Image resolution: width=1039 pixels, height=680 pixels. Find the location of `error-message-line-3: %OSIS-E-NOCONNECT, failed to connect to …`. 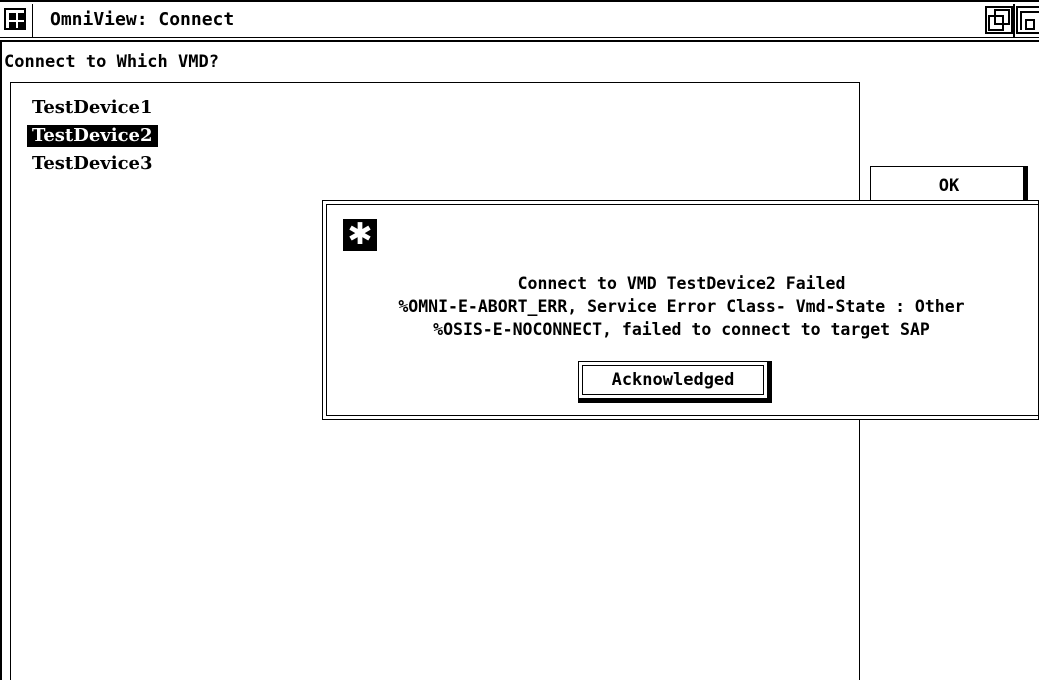

error-message-line-3: %OSIS-E-NOCONNECT, failed to connect to … is located at coordinates (681, 329).